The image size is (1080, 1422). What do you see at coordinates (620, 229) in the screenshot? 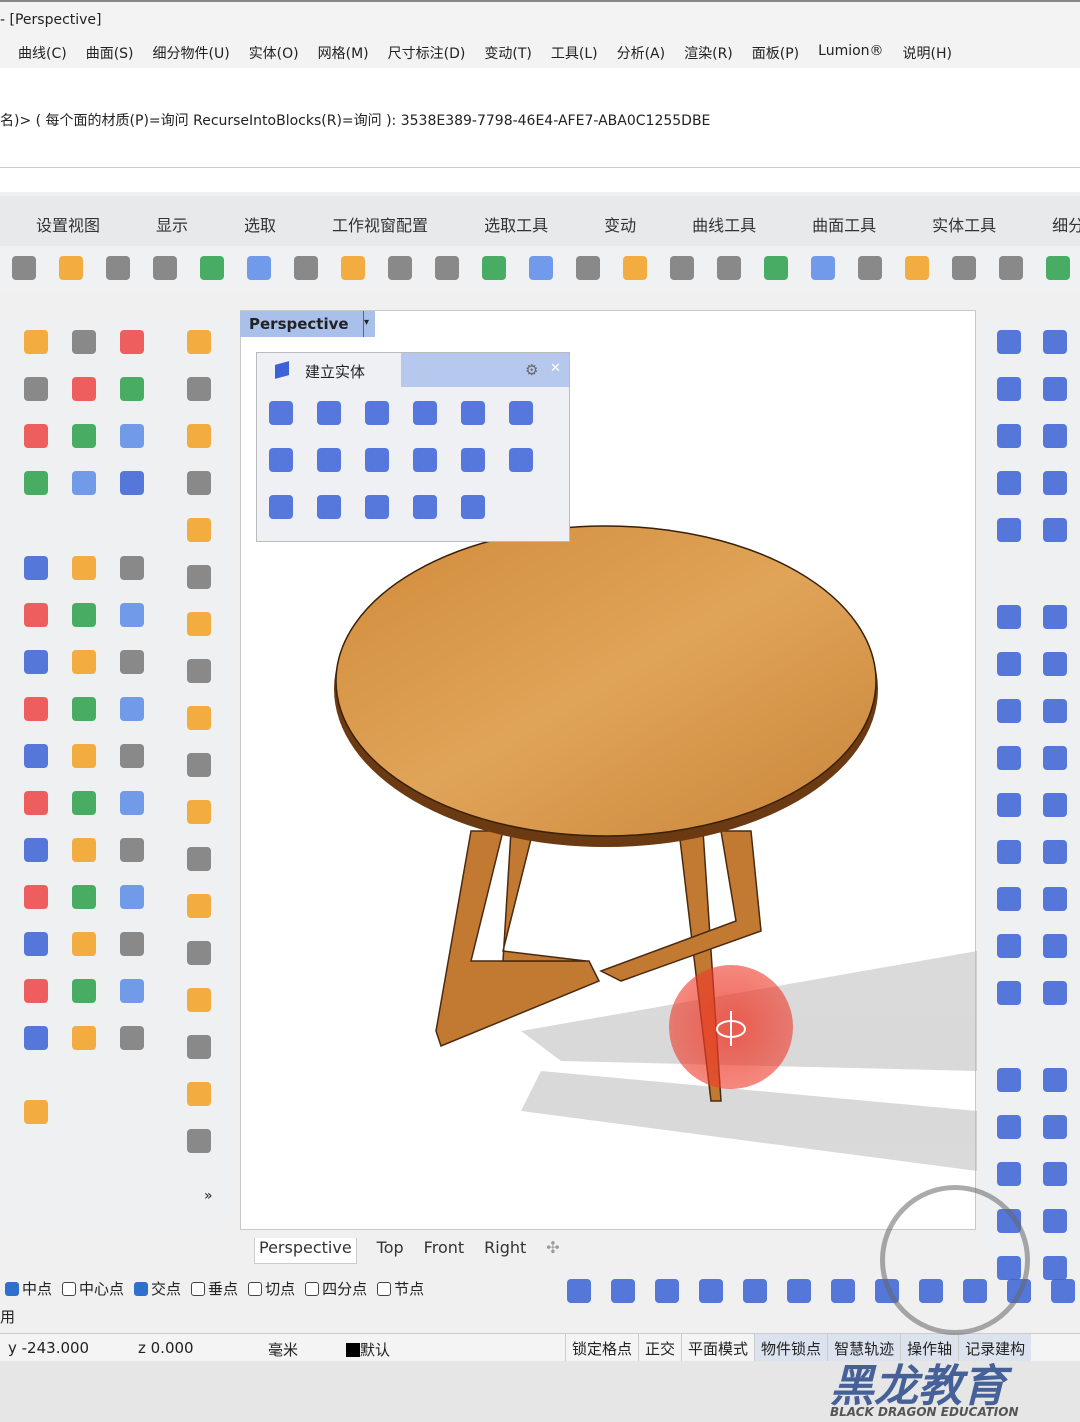
I see `toolbar-tab: 变动` at bounding box center [620, 229].